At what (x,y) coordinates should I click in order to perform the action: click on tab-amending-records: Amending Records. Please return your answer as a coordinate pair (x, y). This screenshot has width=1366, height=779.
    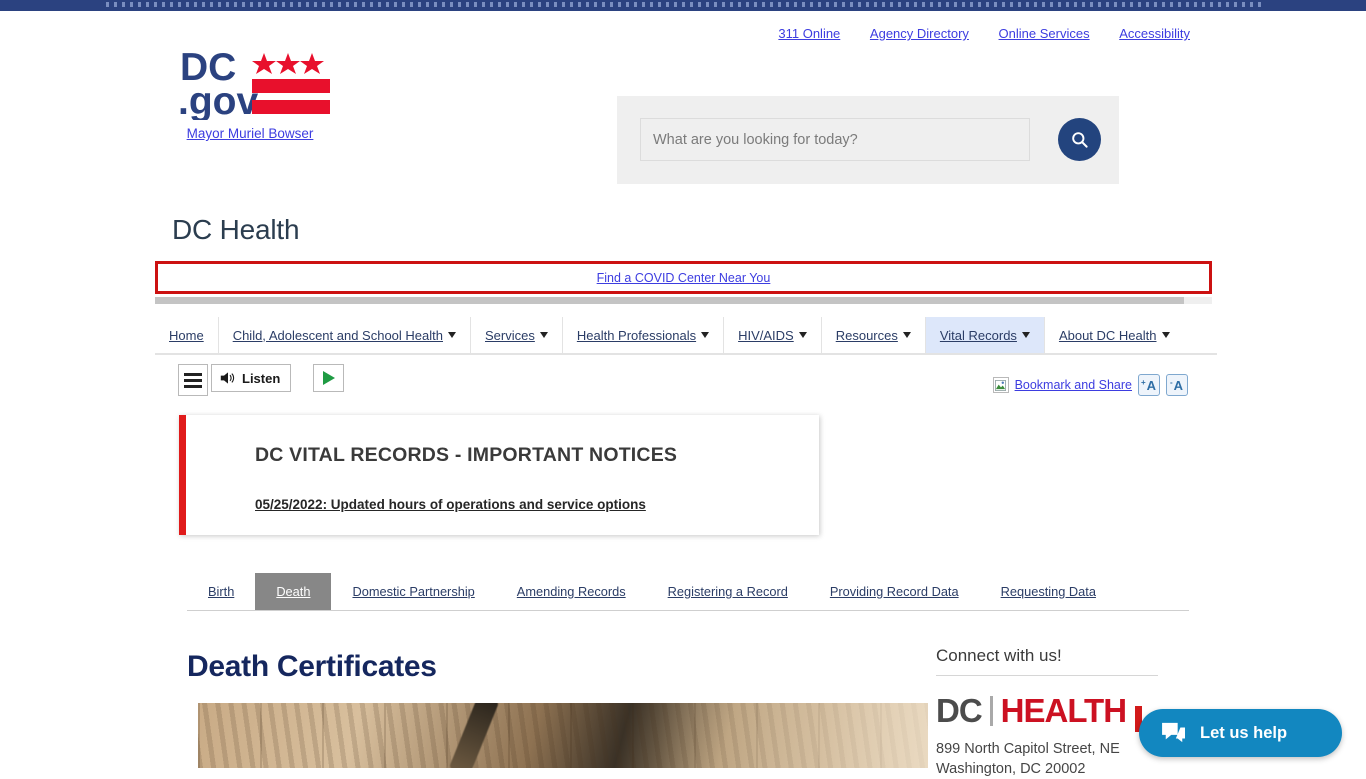
    Looking at the image, I should click on (571, 591).